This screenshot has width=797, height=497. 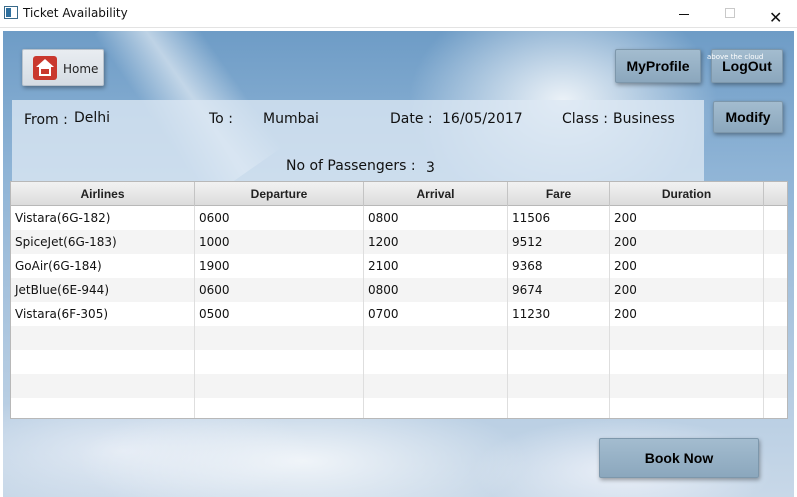 I want to click on cell-departure: 1900, so click(x=279, y=266).